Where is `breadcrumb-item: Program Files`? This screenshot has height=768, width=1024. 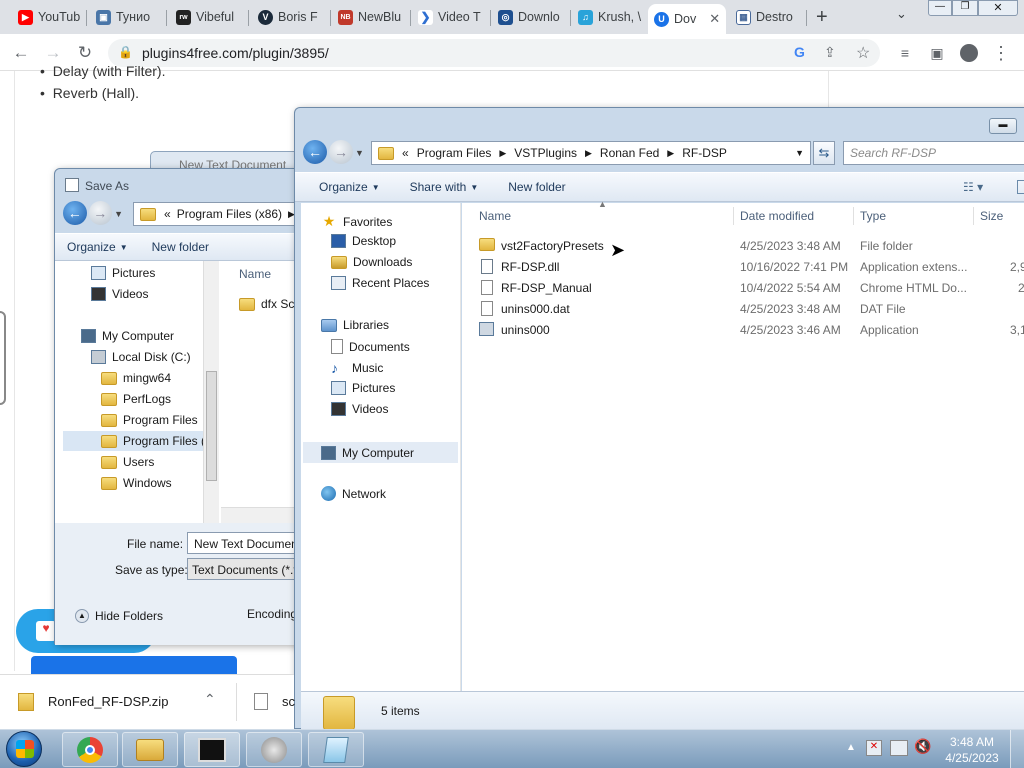
breadcrumb-item: Program Files is located at coordinates (454, 153).